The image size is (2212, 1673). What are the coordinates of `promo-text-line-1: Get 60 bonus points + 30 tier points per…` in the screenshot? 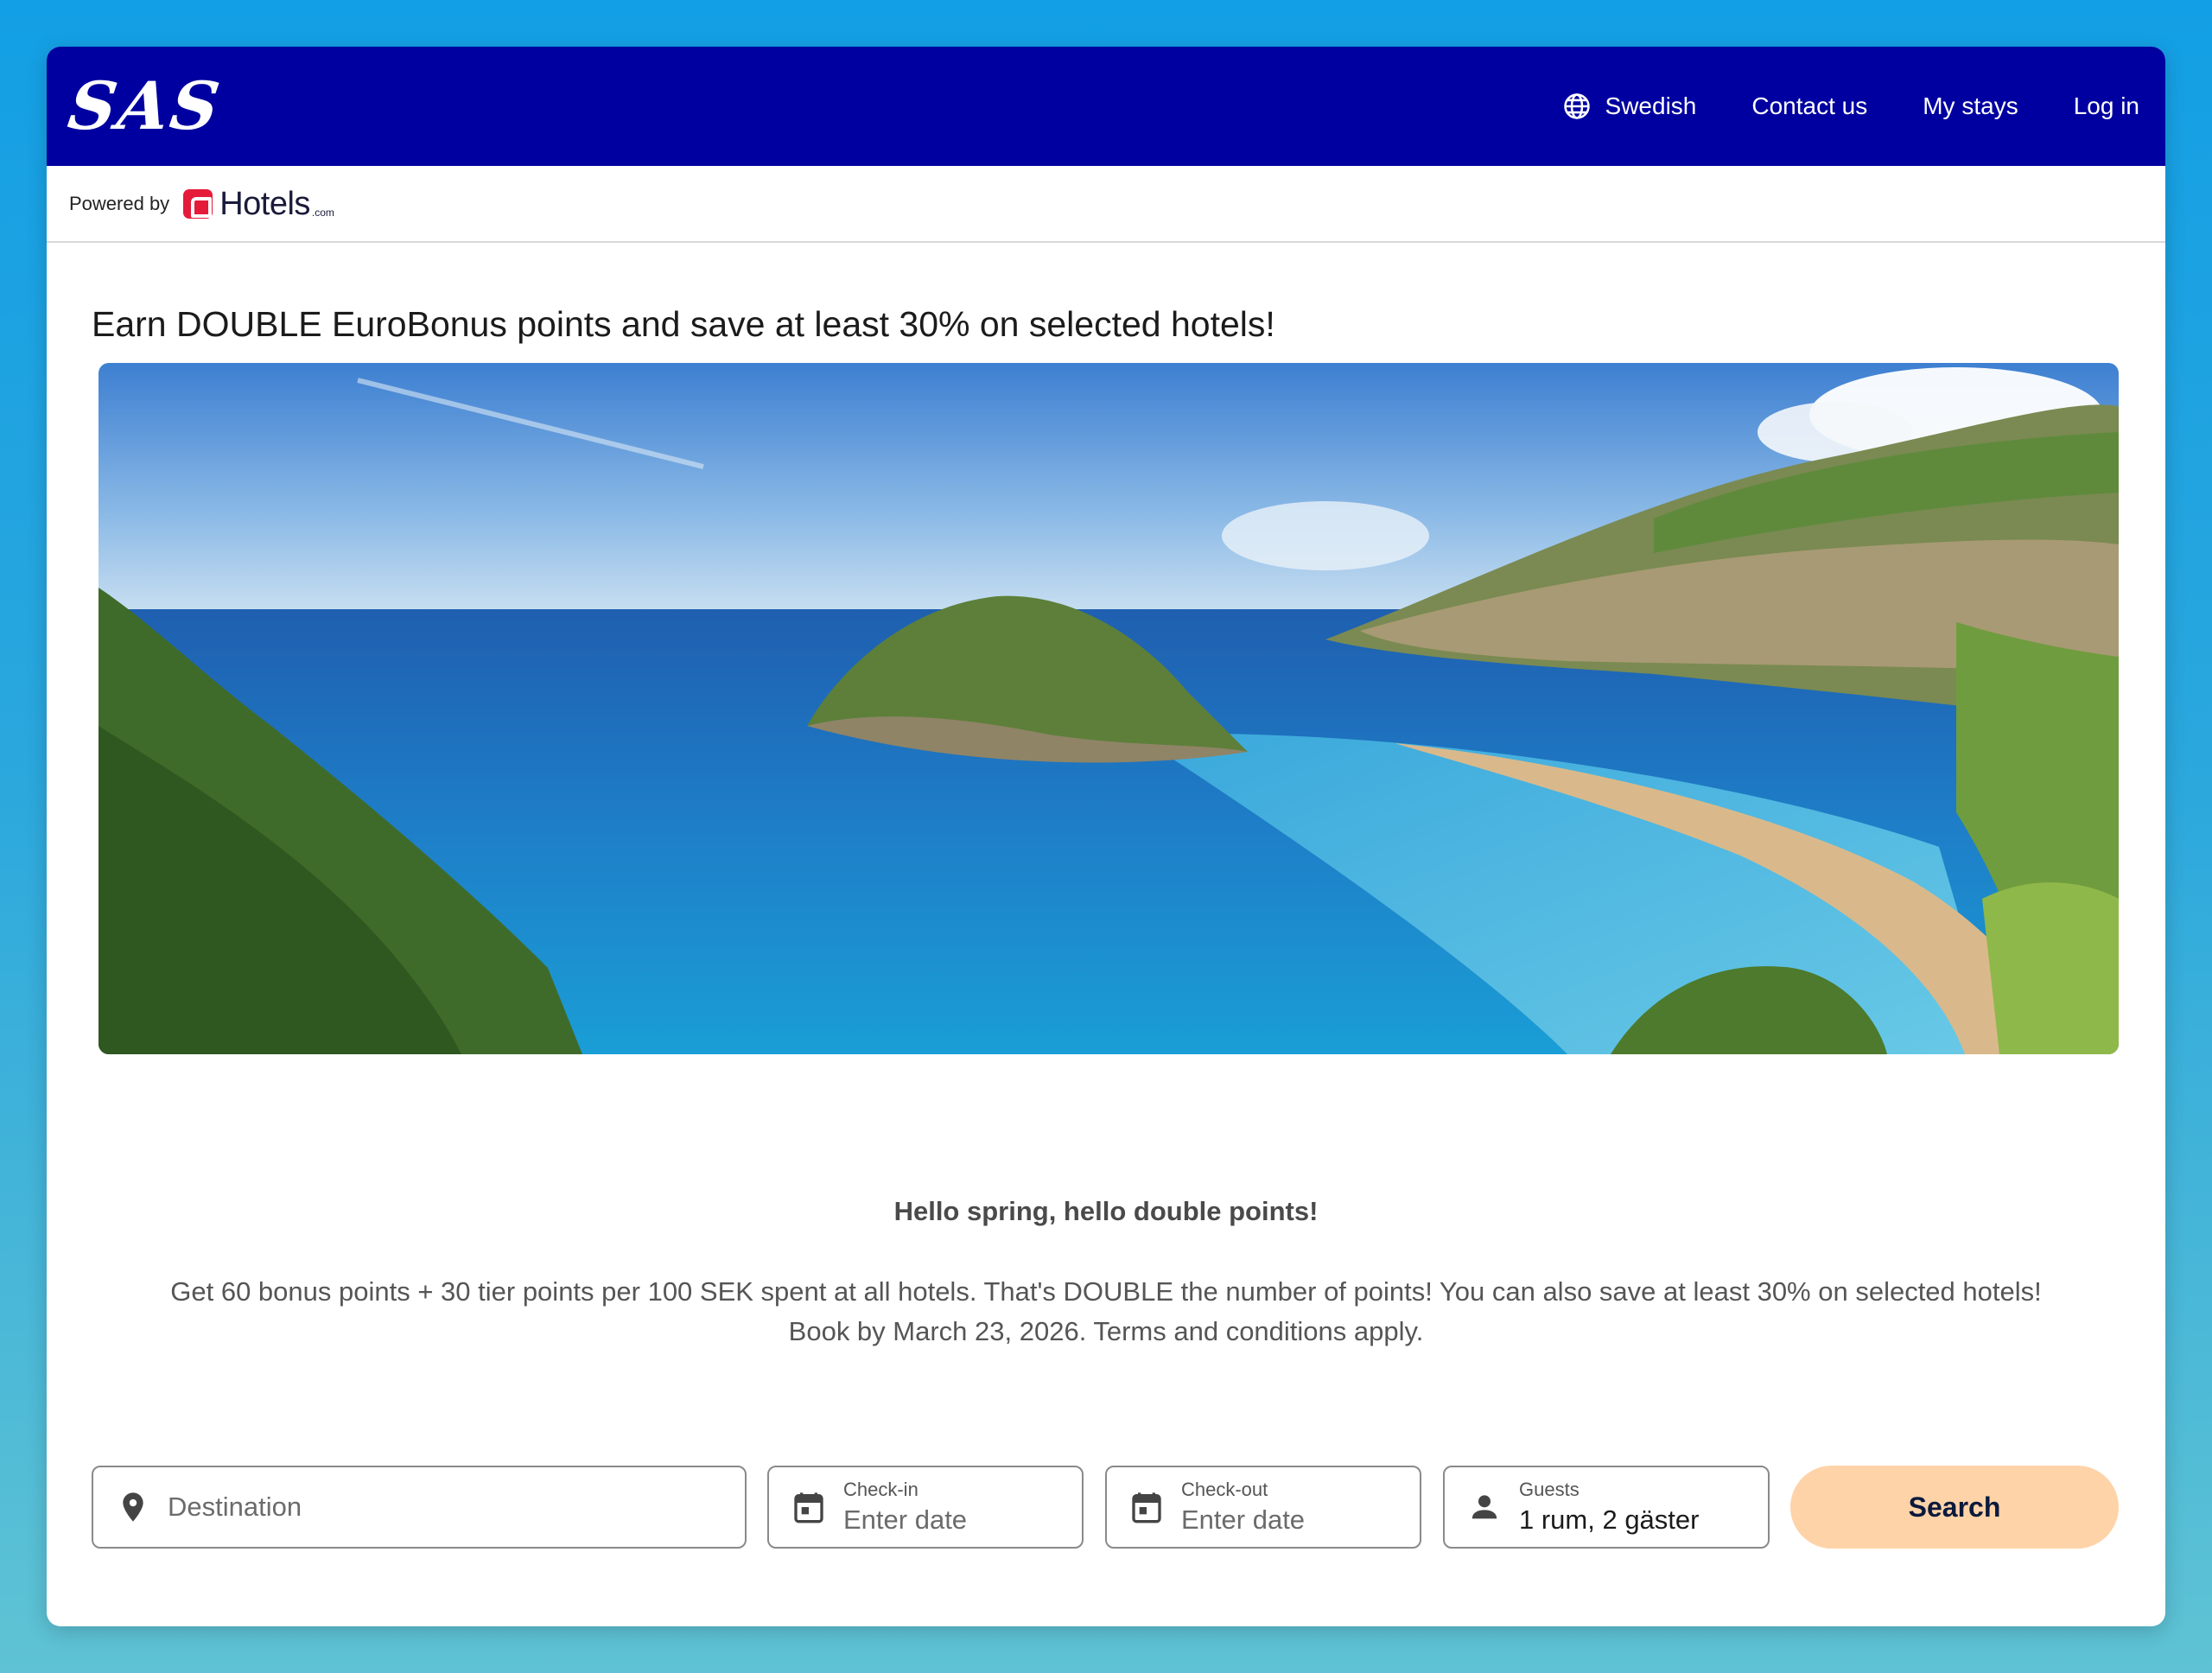 It's located at (1106, 1291).